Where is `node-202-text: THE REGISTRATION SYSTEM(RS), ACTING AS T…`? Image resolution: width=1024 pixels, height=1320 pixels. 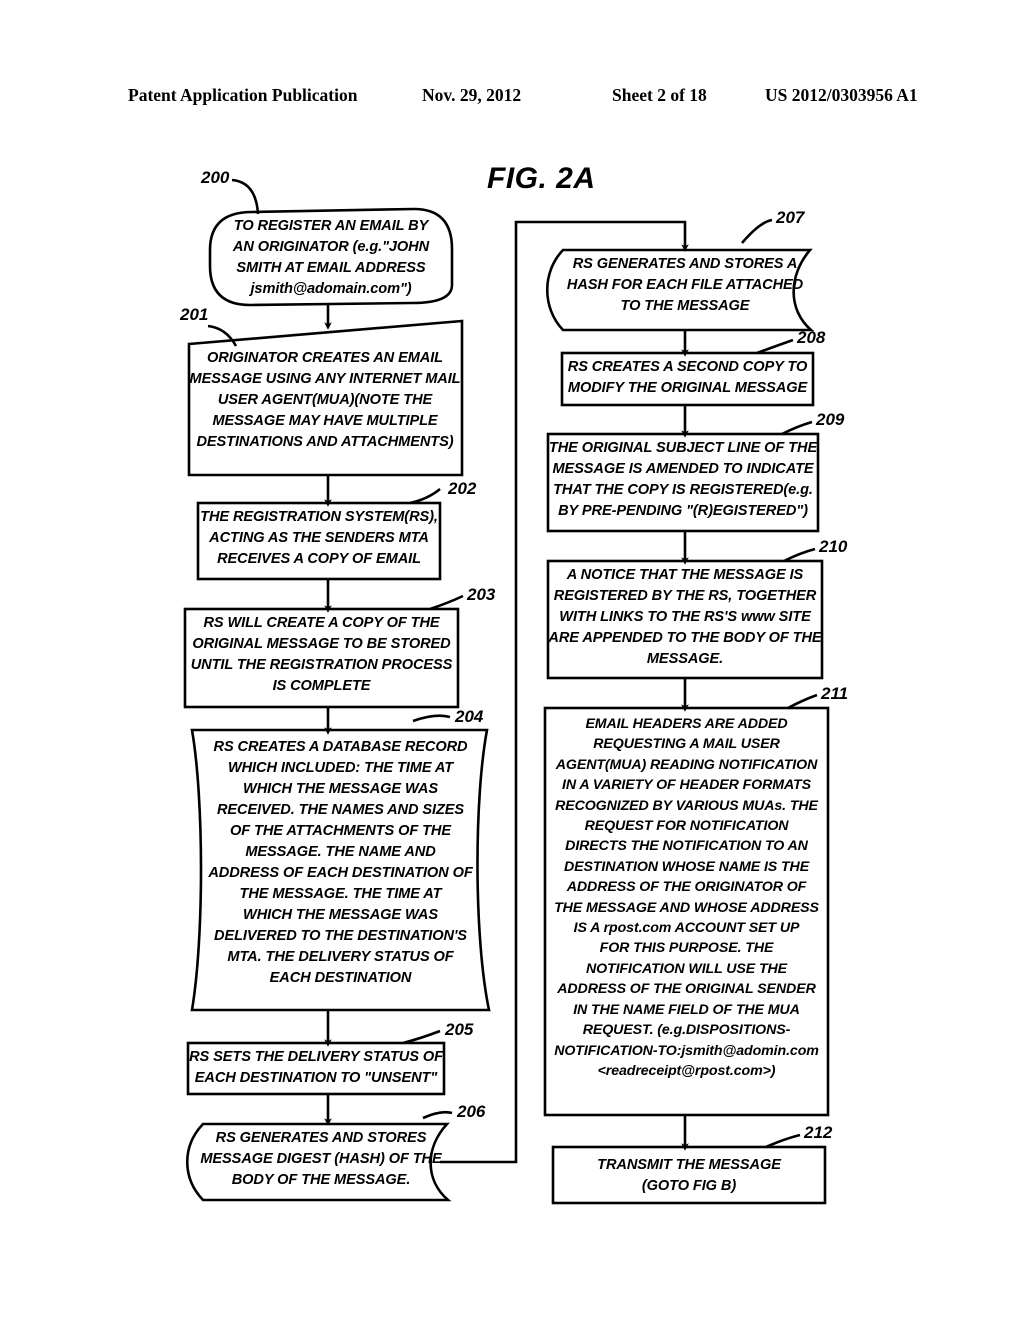 node-202-text: THE REGISTRATION SYSTEM(RS), ACTING AS T… is located at coordinates (319, 538).